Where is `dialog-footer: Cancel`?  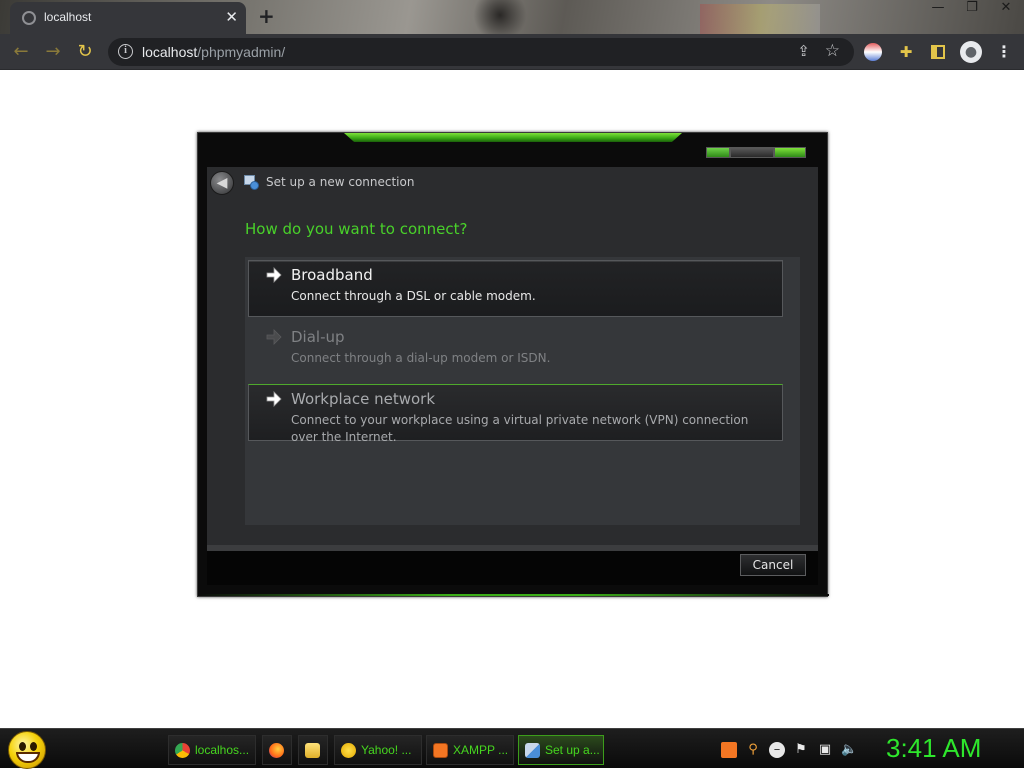 dialog-footer: Cancel is located at coordinates (512, 565).